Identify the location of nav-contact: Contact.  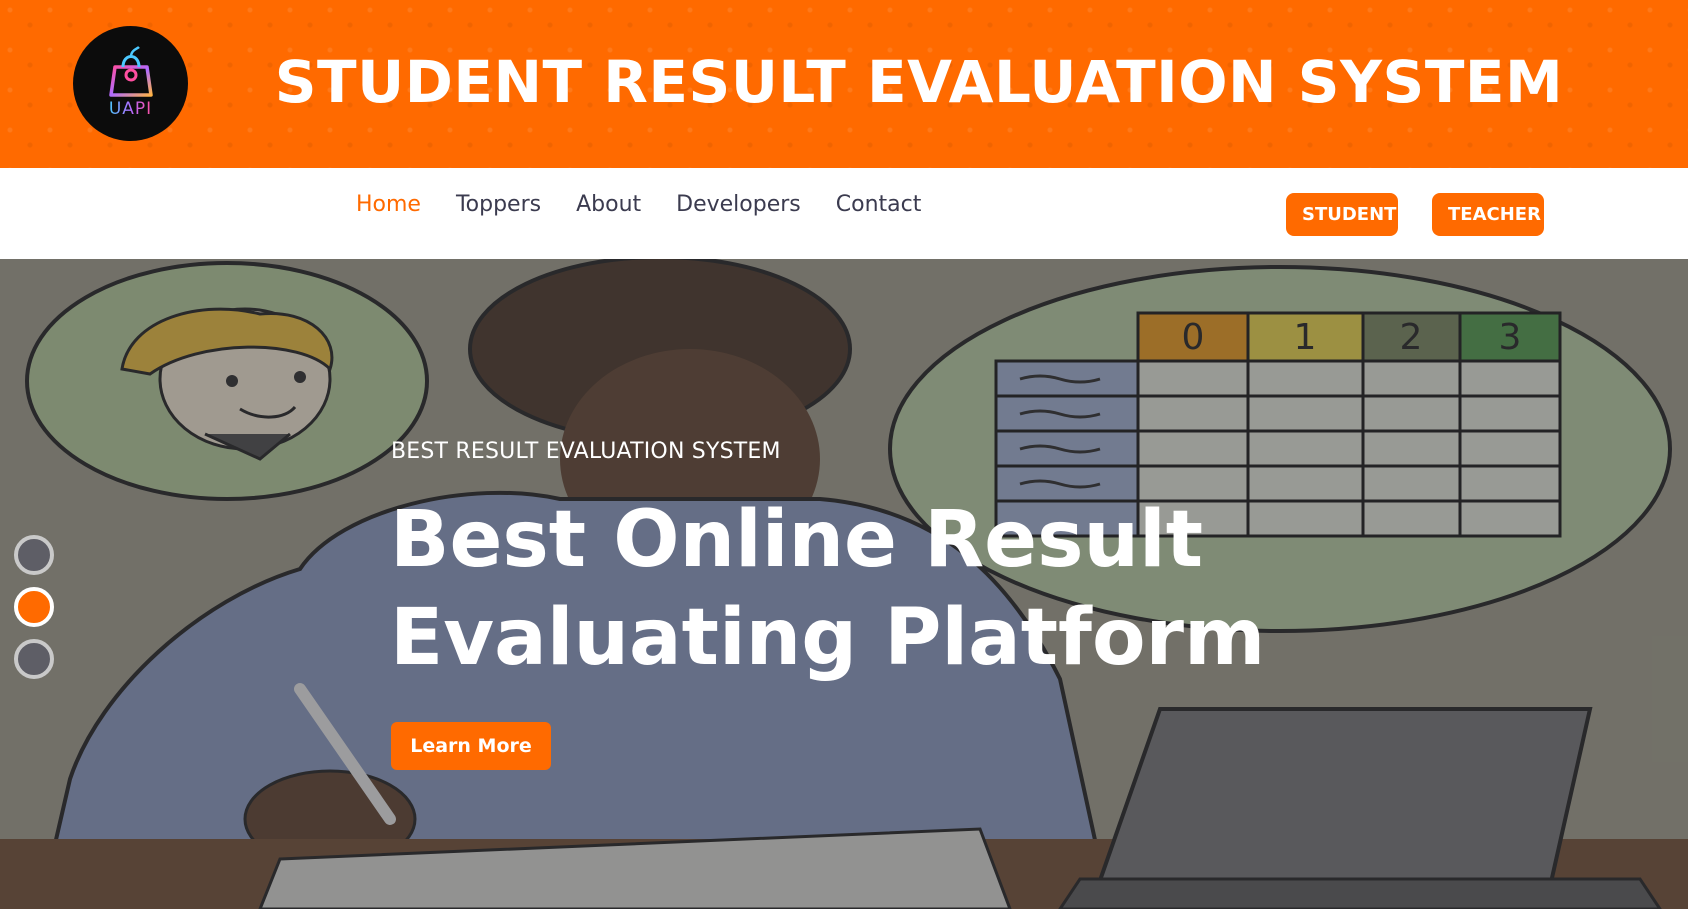
(879, 204).